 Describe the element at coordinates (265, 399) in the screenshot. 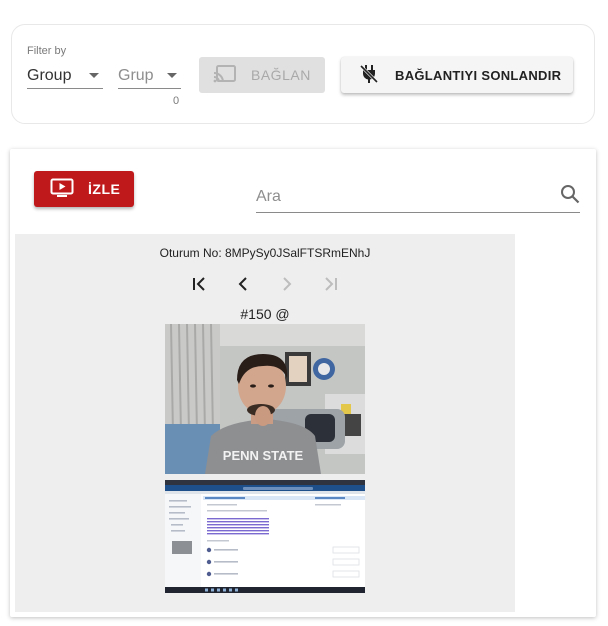

I see `webcam-snapshot: PENN STATE` at that location.